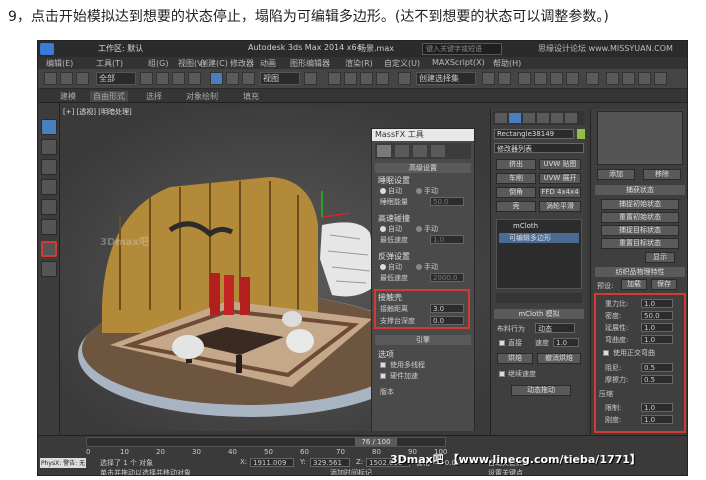  Describe the element at coordinates (640, 243) in the screenshot. I see `reset-target-button: 重置目标状态` at that location.